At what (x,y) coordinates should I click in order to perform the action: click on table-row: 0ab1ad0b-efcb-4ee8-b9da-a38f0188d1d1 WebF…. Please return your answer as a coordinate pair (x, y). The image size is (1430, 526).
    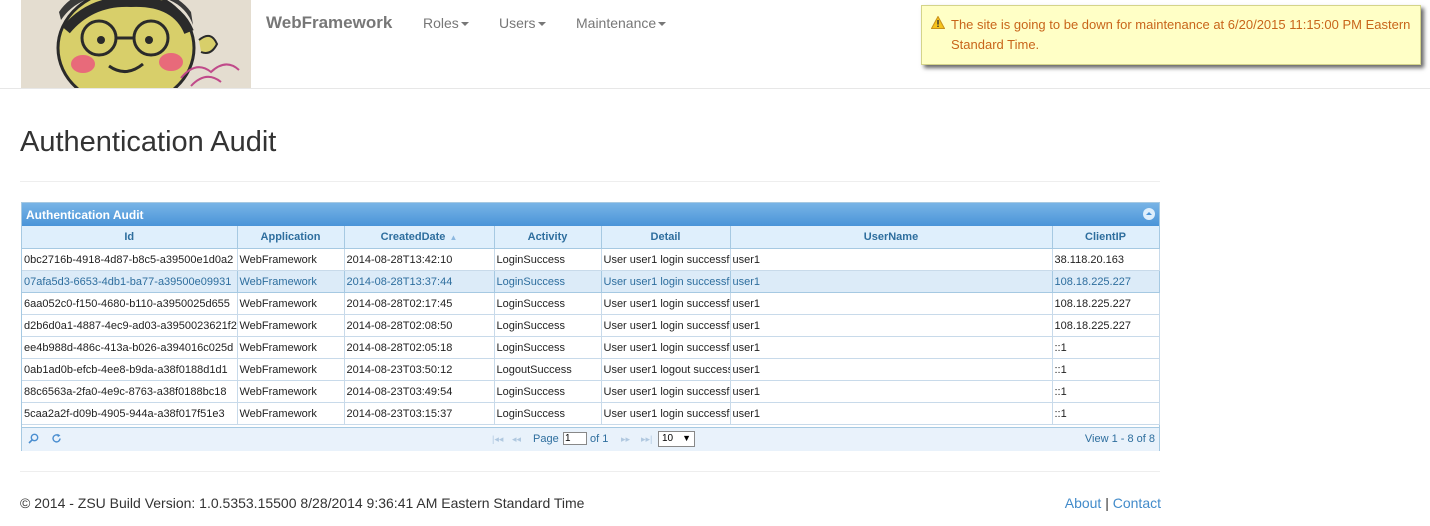
    Looking at the image, I should click on (591, 369).